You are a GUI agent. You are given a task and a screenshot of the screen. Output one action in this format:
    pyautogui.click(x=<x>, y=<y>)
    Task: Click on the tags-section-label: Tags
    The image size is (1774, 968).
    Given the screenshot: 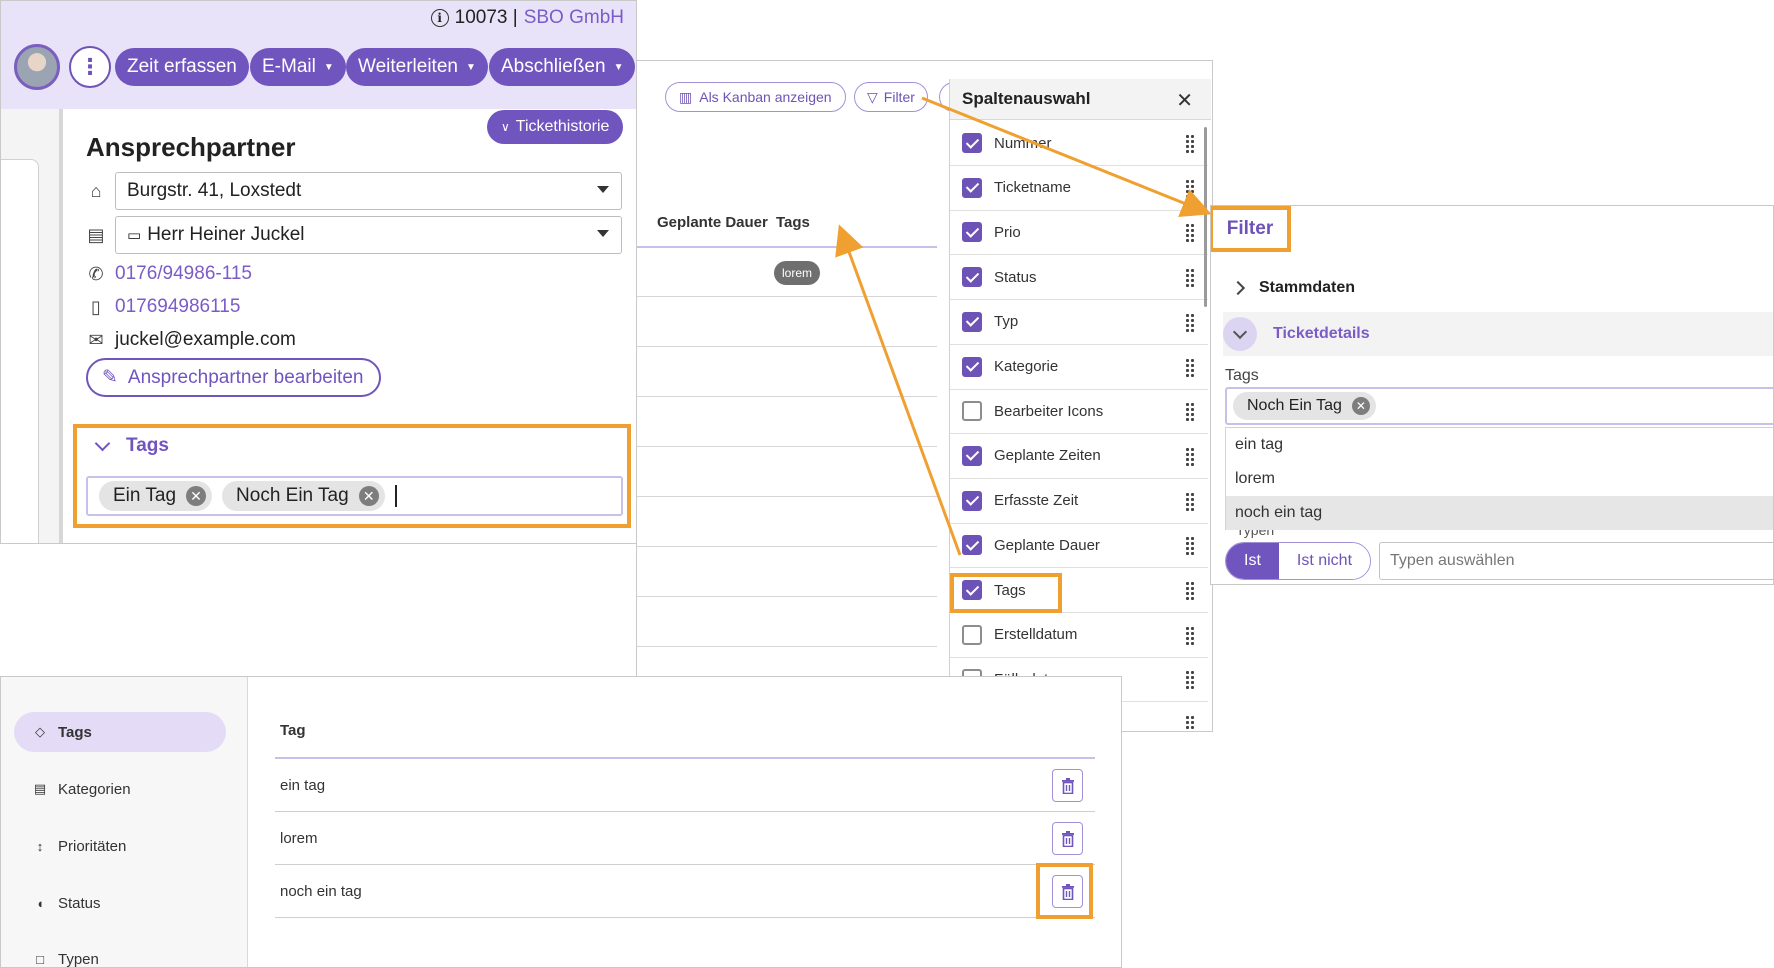 What is the action you would take?
    pyautogui.click(x=147, y=445)
    